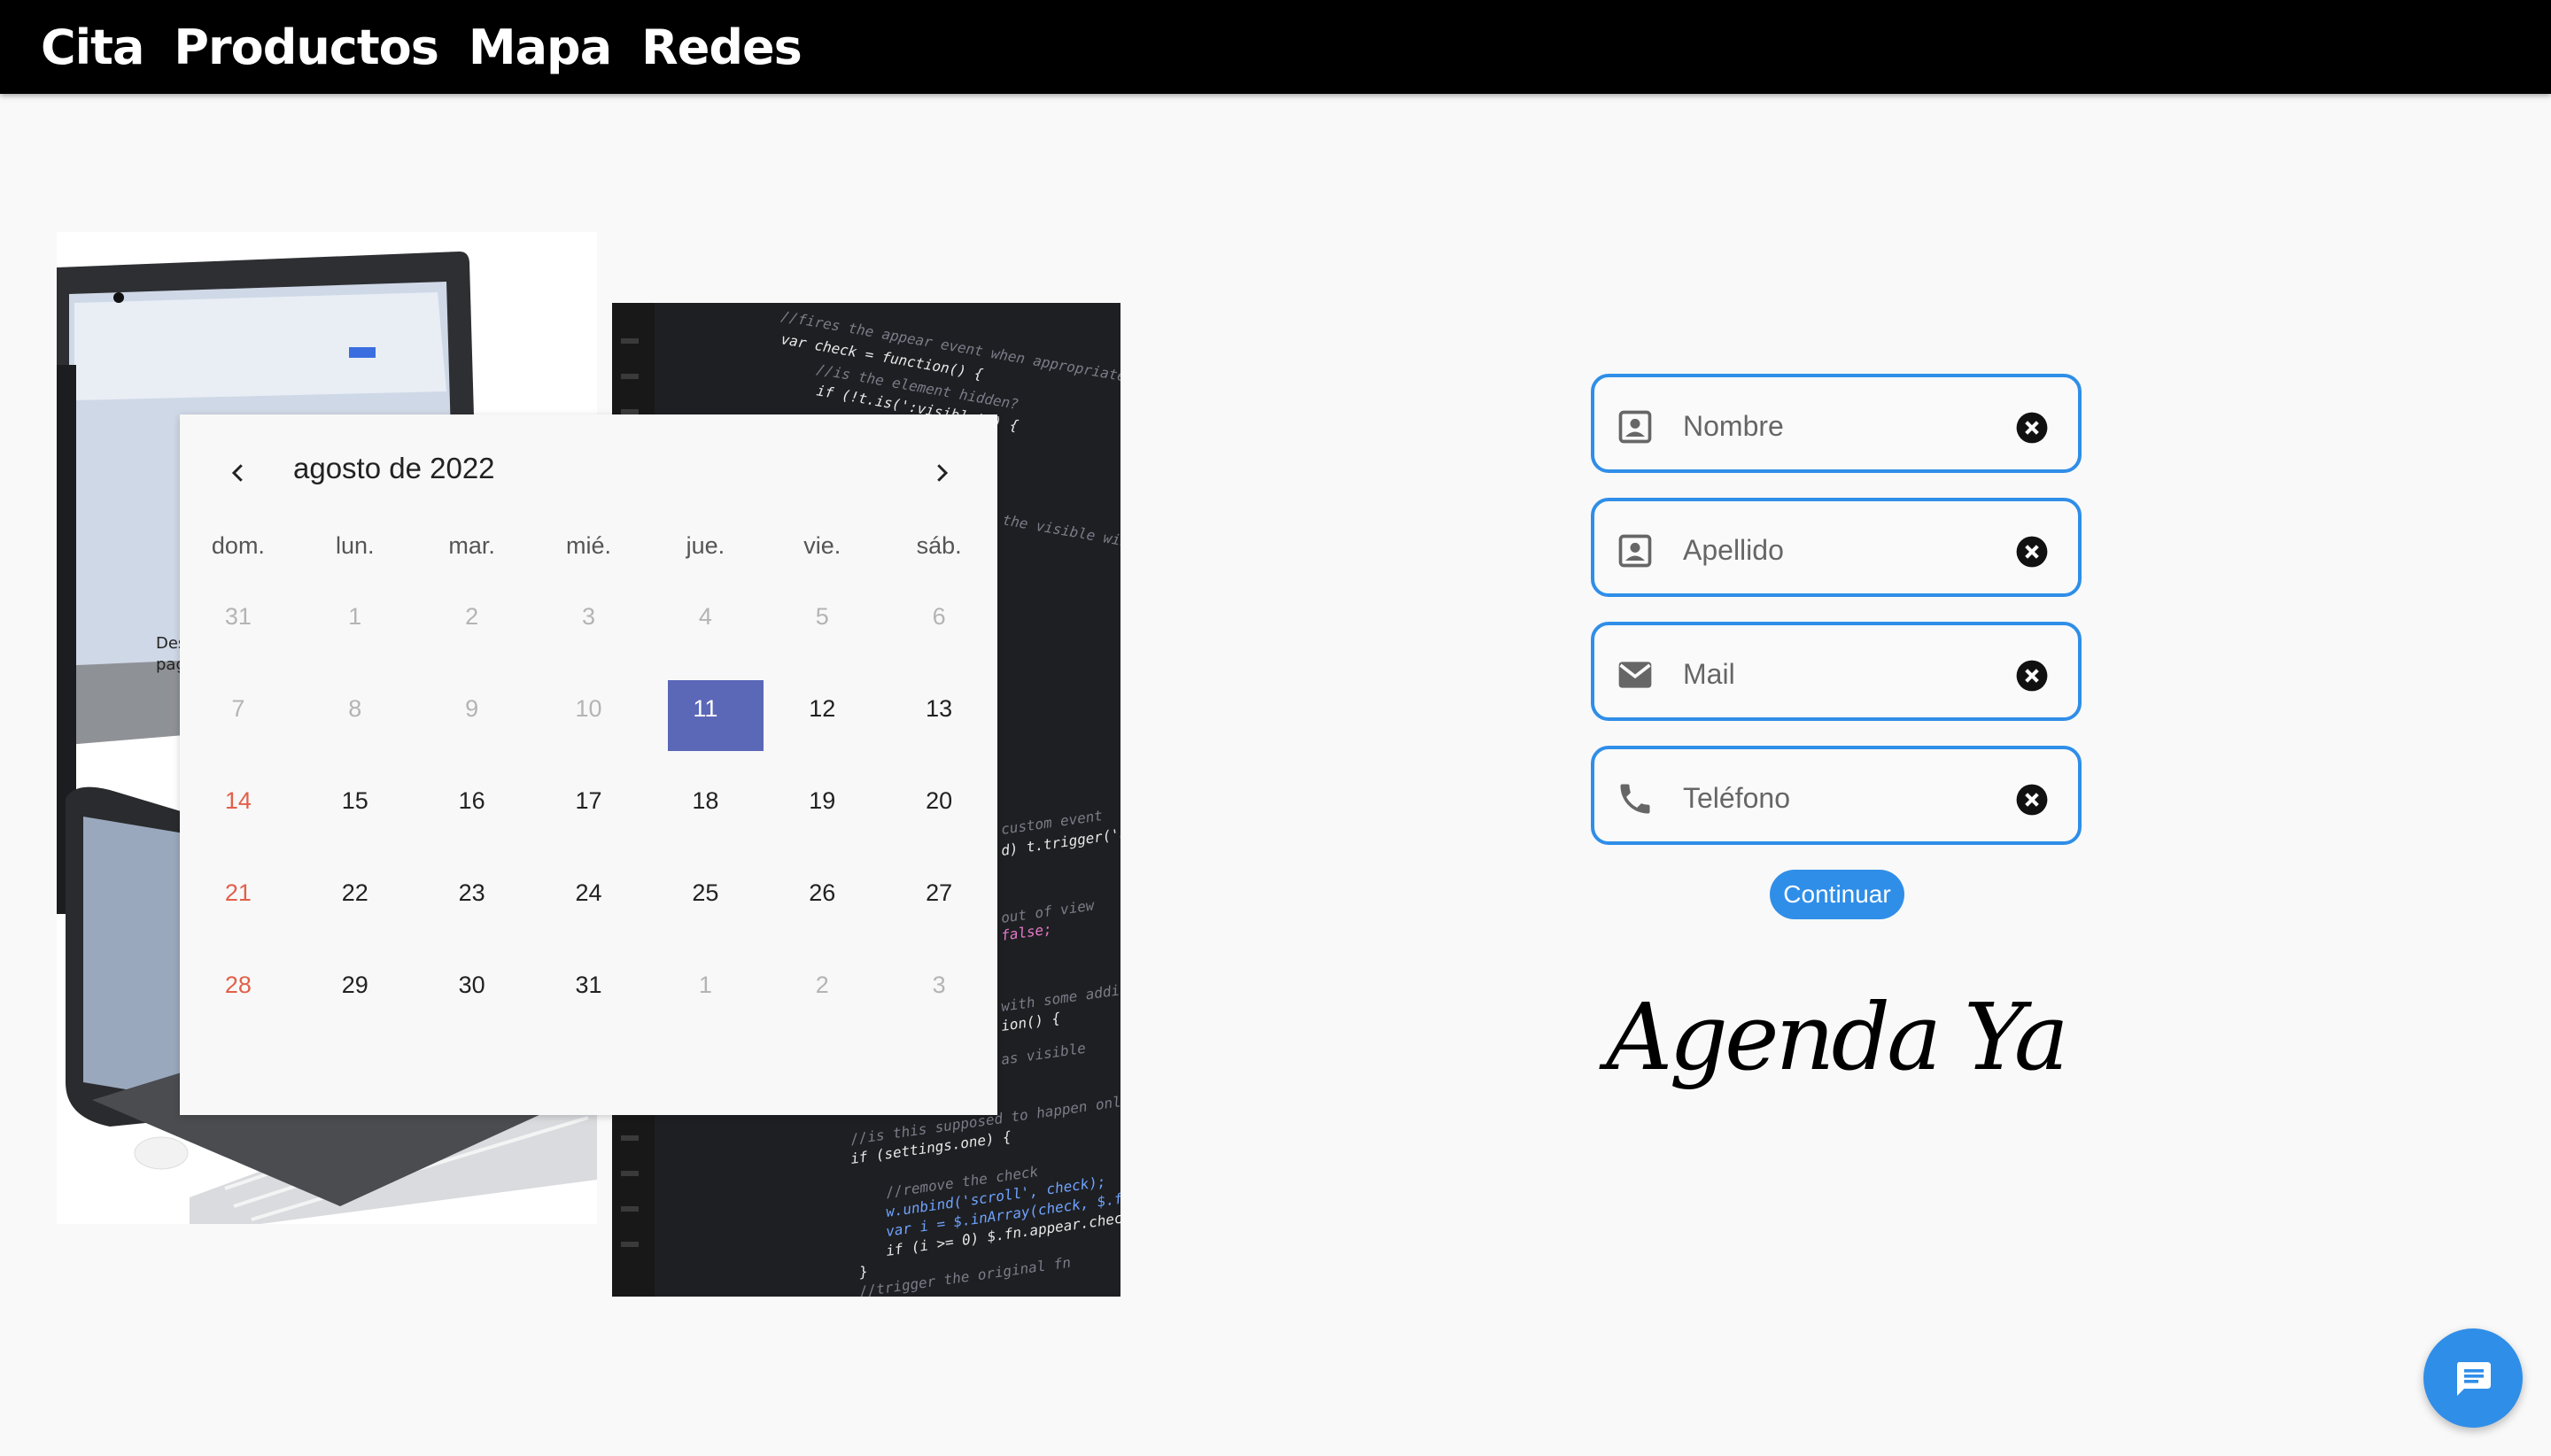 This screenshot has width=2551, height=1456. I want to click on apellido-field, so click(1837, 547).